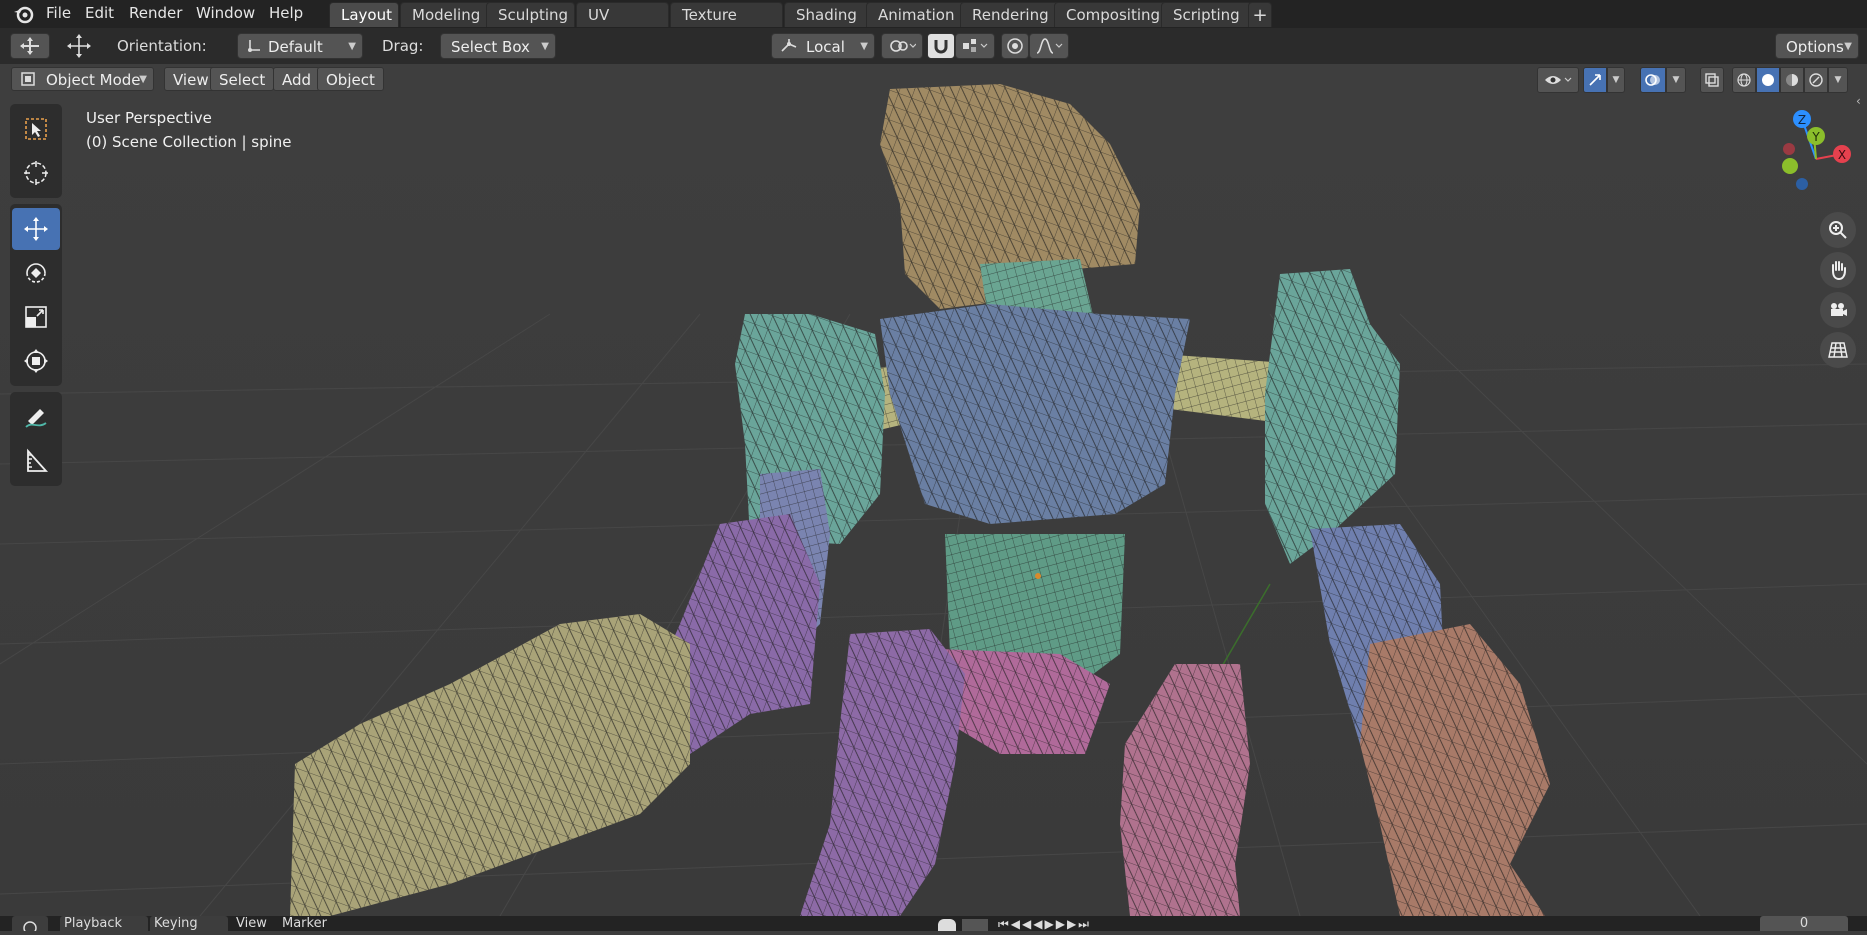  What do you see at coordinates (30, 925) in the screenshot?
I see `timeline-editor-icon` at bounding box center [30, 925].